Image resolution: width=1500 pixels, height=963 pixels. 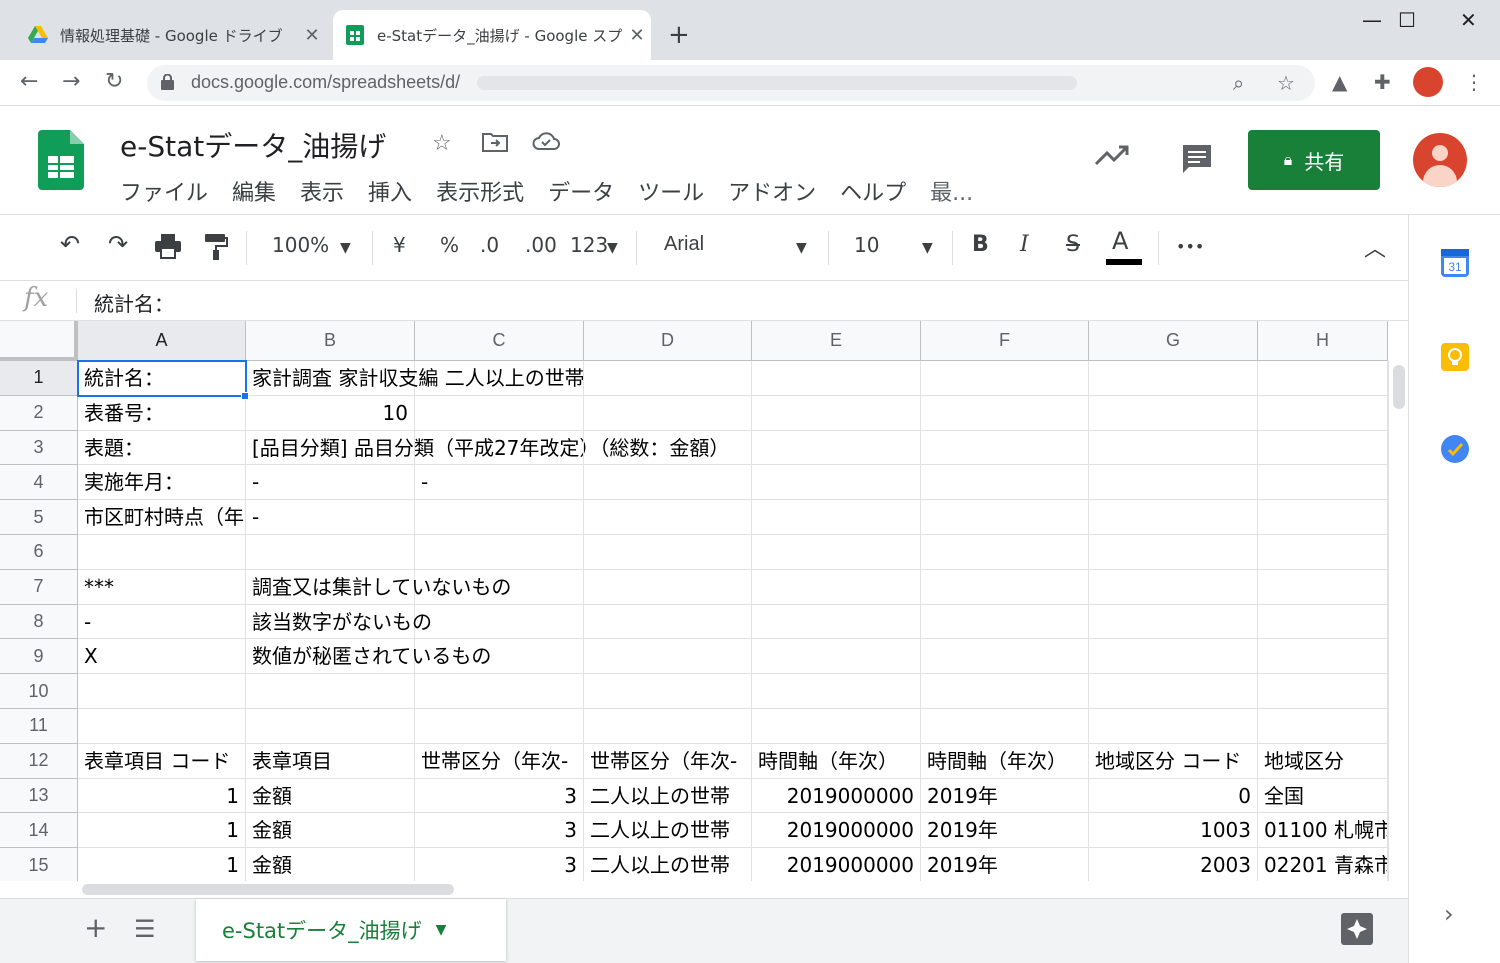 What do you see at coordinates (499, 587) in the screenshot?
I see `cell-c7` at bounding box center [499, 587].